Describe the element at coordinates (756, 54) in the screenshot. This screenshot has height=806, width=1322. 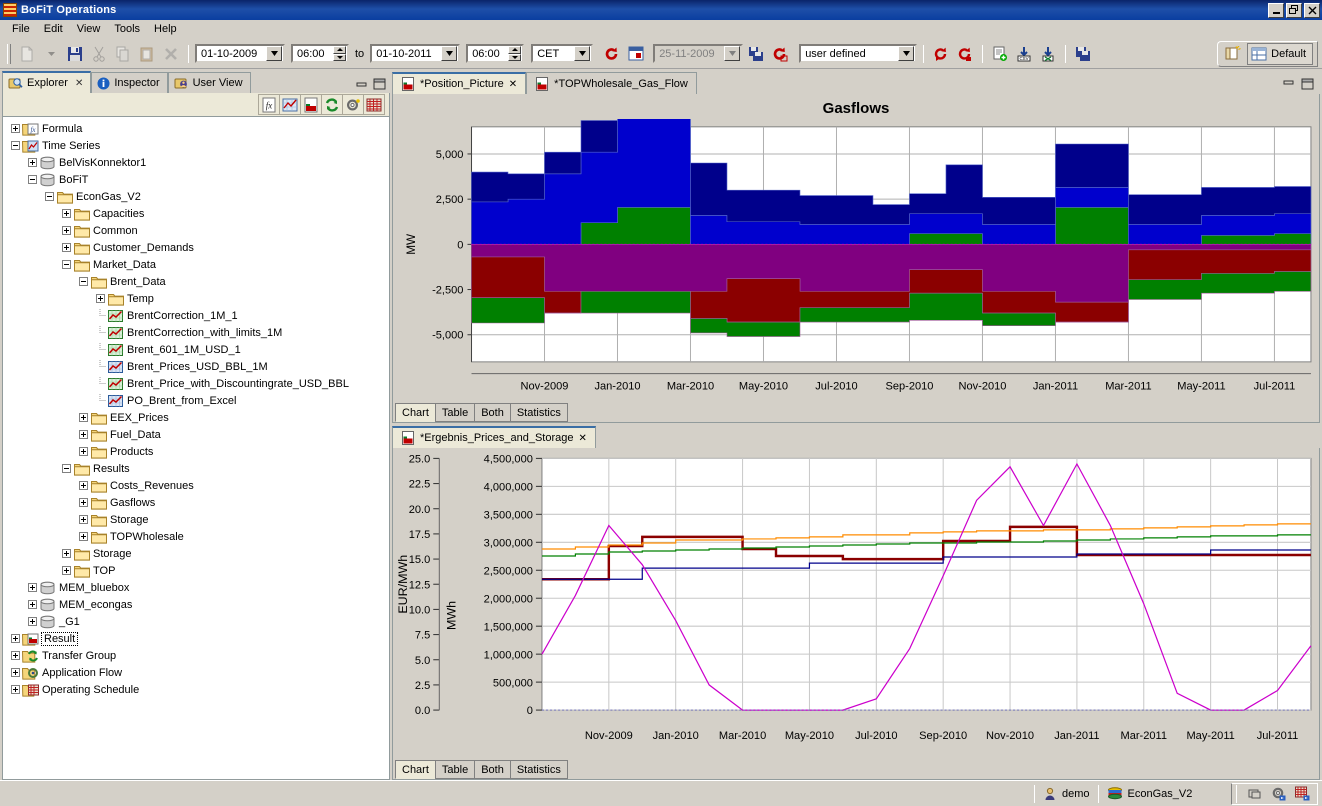
I see `save-copy-icon` at that location.